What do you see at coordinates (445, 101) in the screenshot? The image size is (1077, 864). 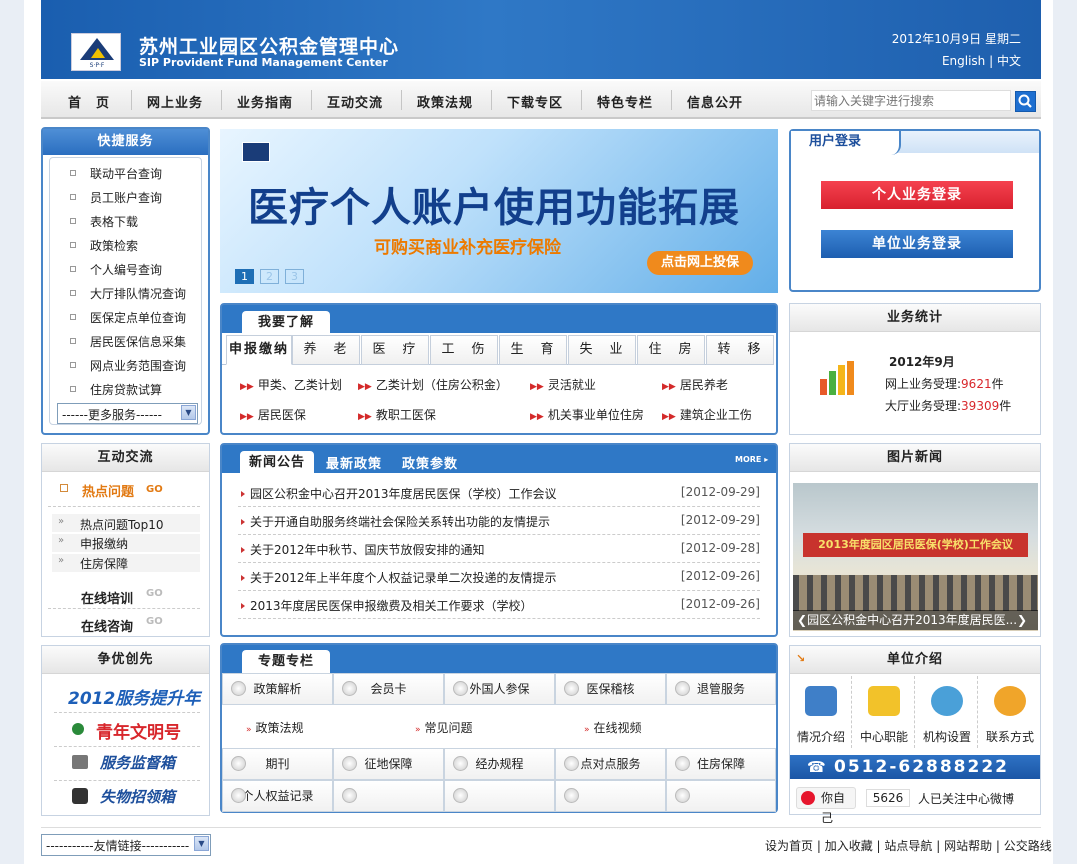 I see `nav-policy: 政策法规` at bounding box center [445, 101].